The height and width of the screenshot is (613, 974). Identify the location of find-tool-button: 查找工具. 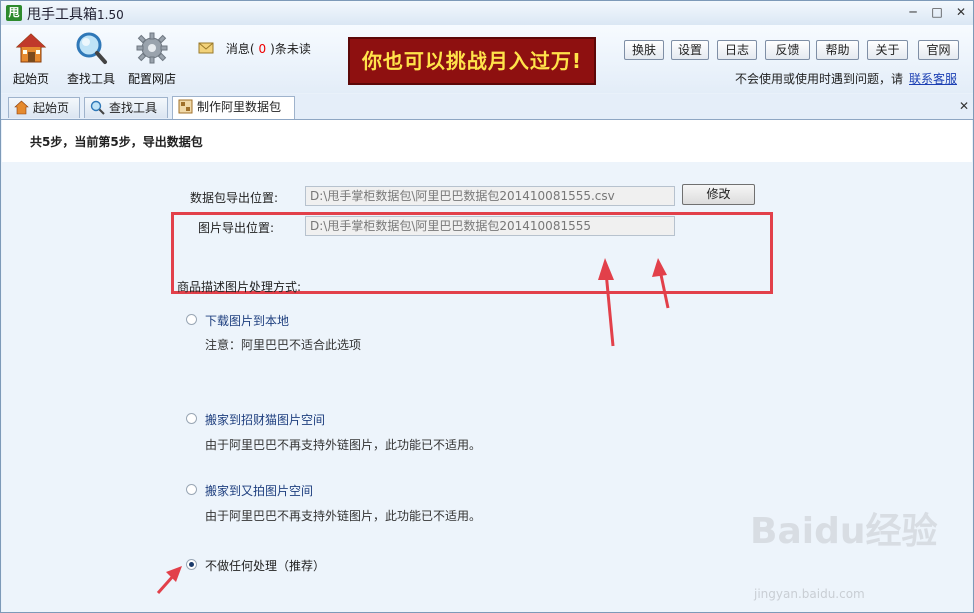
(91, 59).